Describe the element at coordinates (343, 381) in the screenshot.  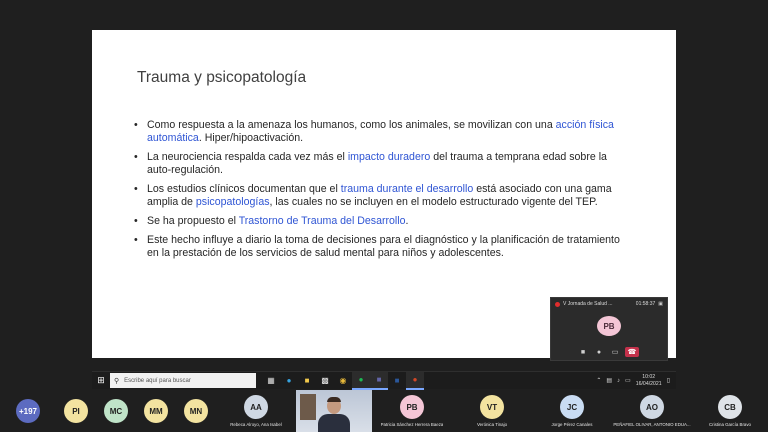
I see `chrome-icon: ◉` at that location.